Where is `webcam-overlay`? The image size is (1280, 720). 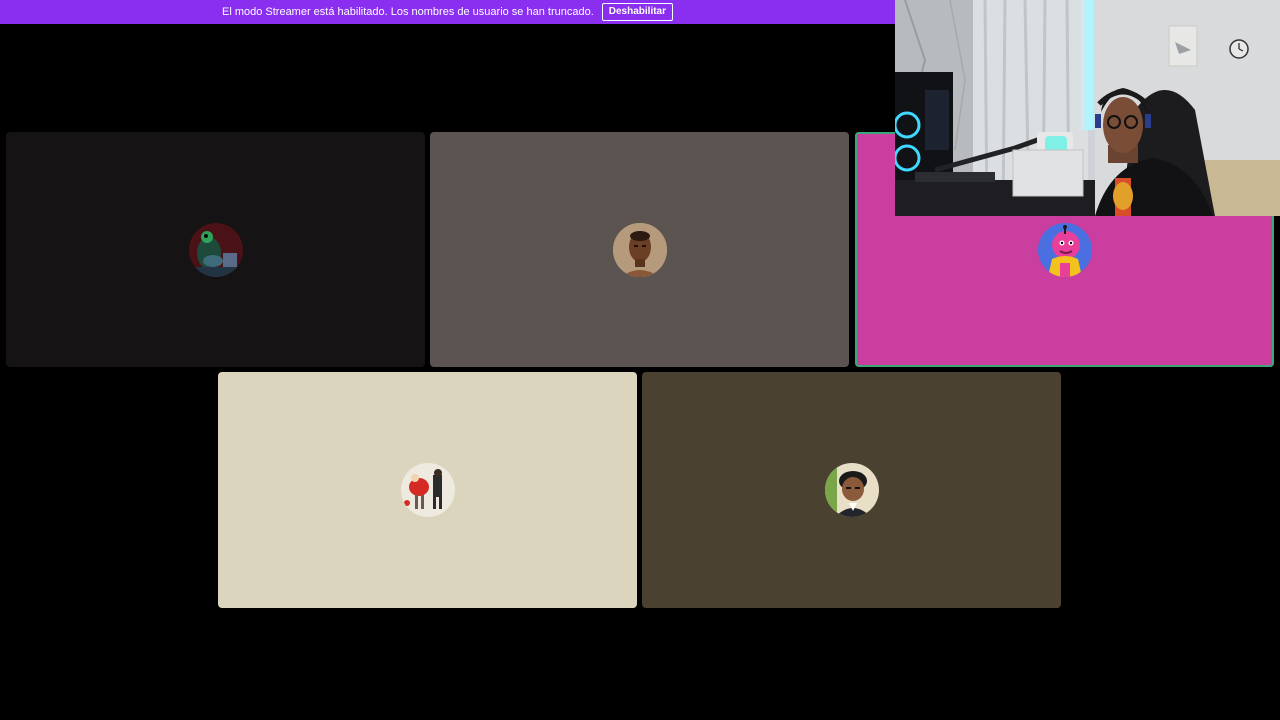 webcam-overlay is located at coordinates (1087, 108).